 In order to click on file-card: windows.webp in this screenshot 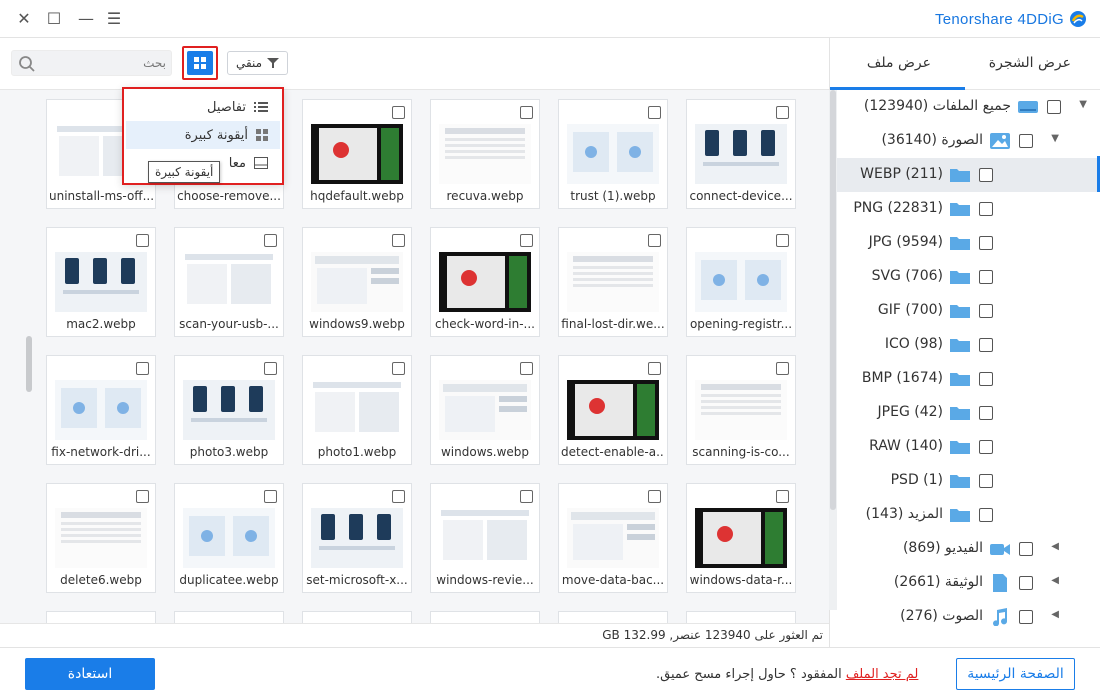, I will do `click(485, 410)`.